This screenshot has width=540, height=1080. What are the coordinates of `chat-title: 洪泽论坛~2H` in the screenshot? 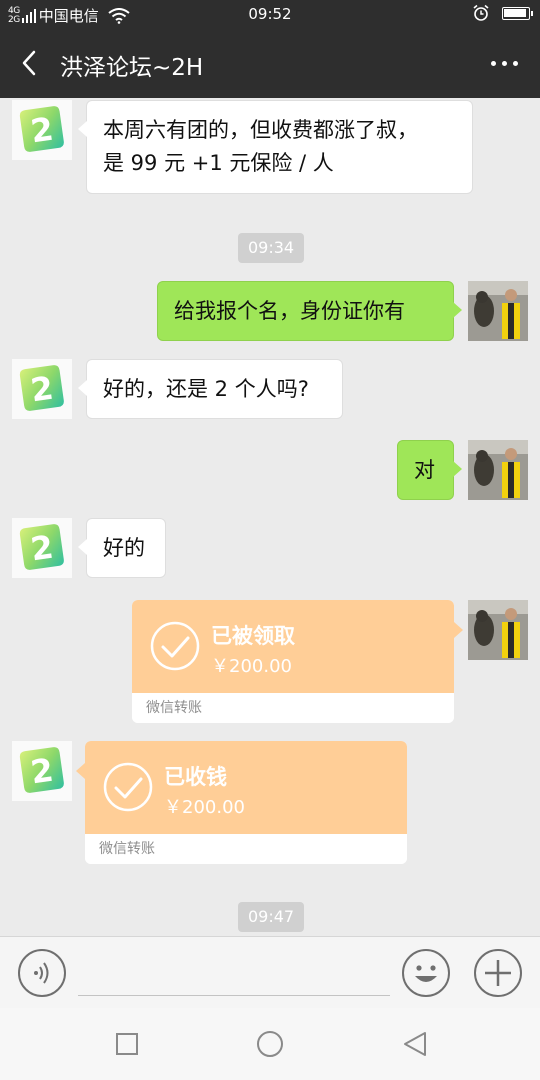 It's located at (132, 68).